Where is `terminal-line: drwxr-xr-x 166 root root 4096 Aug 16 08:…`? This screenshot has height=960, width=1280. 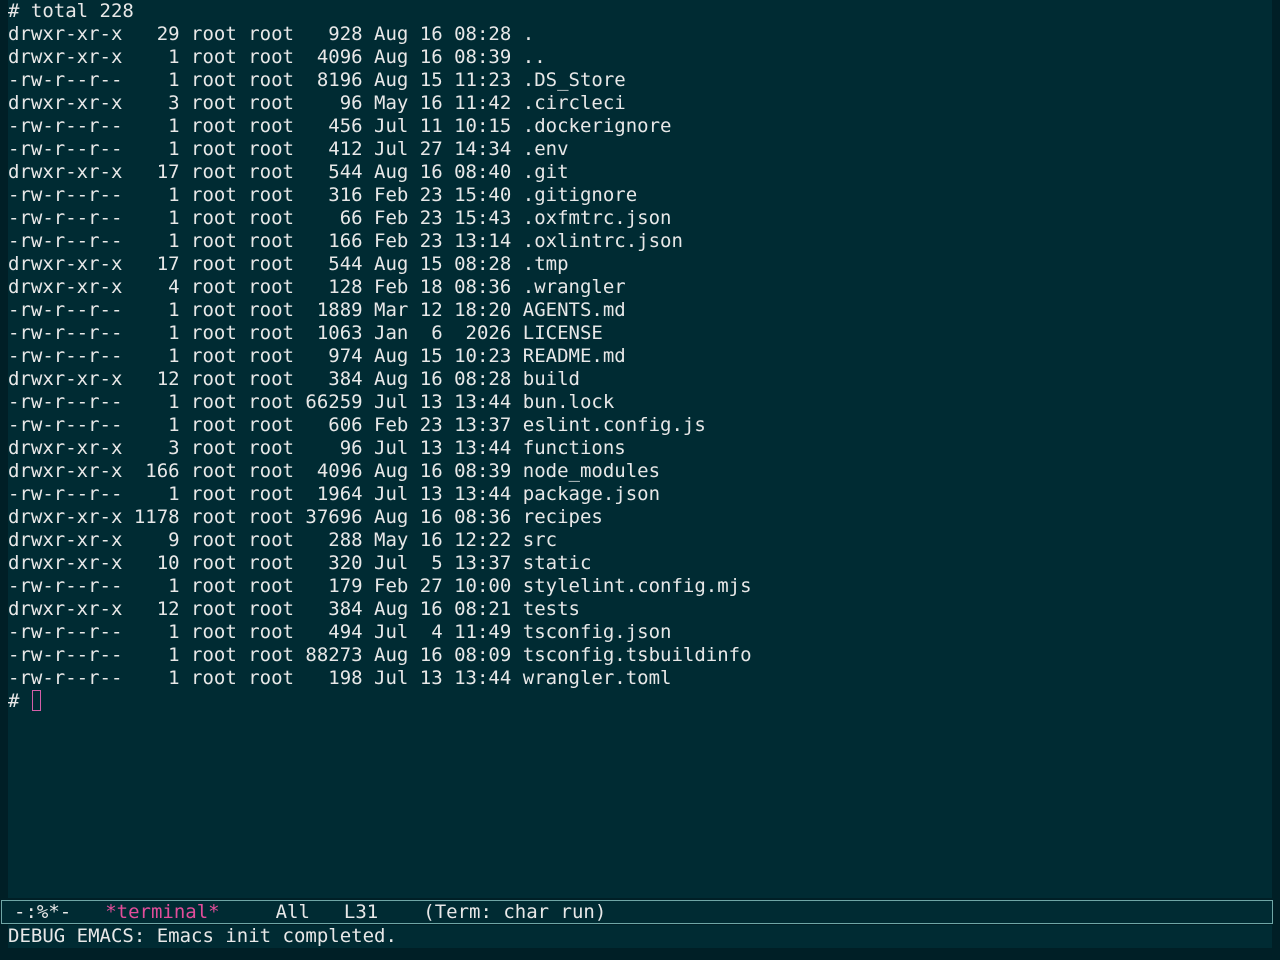
terminal-line: drwxr-xr-x 166 root root 4096 Aug 16 08:… is located at coordinates (334, 471).